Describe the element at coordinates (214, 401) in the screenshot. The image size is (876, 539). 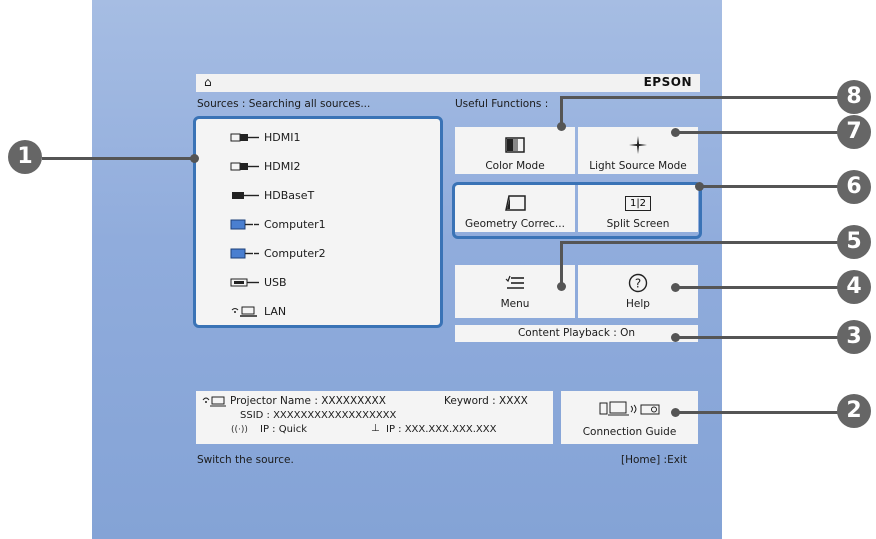
I see `wireless-lan-icon` at that location.